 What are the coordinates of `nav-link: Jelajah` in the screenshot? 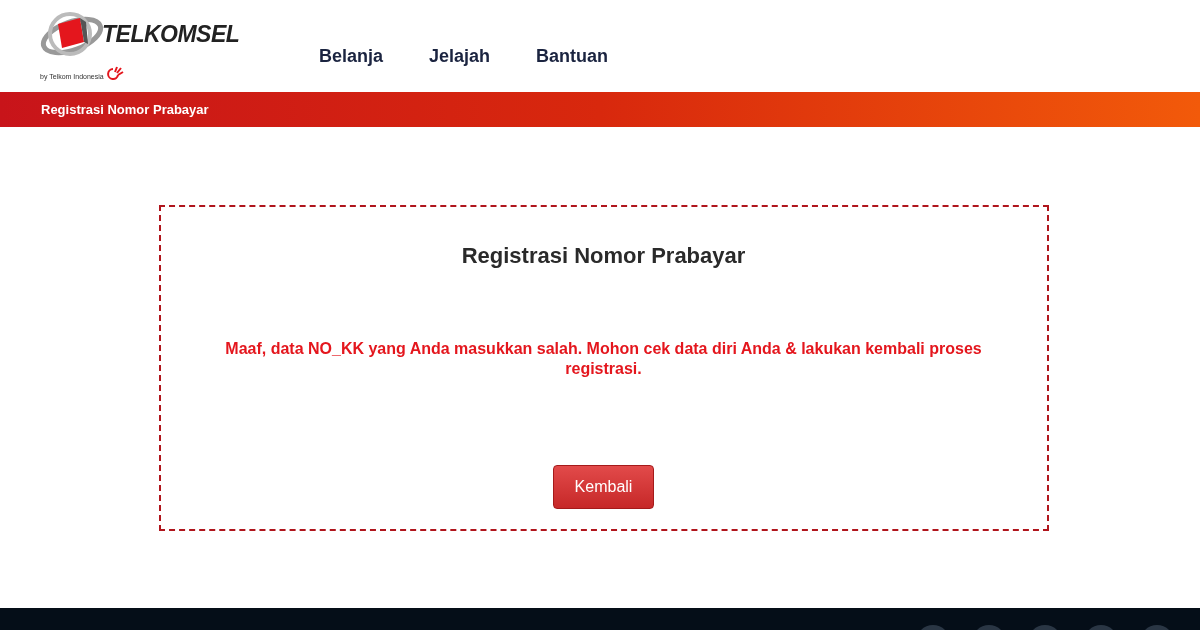 It's located at (460, 56).